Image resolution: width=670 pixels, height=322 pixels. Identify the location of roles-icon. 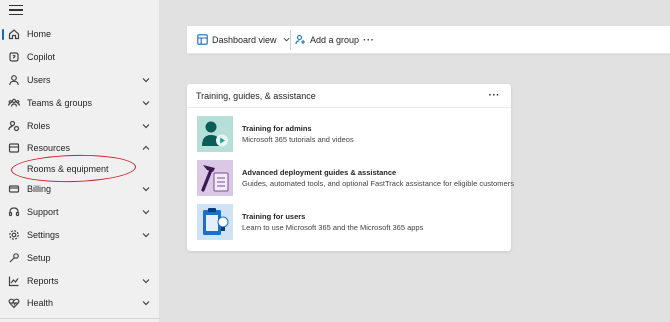
(14, 126).